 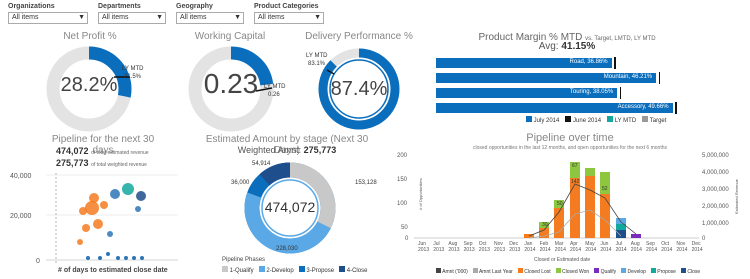 I want to click on y-tick-label: 0, so click(x=38, y=261).